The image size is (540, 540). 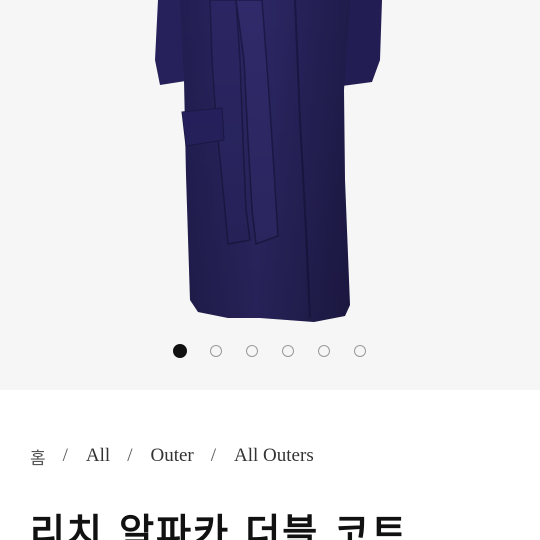 I want to click on breadcrumb: 홈 / All / Outer / All Outers, so click(x=172, y=456).